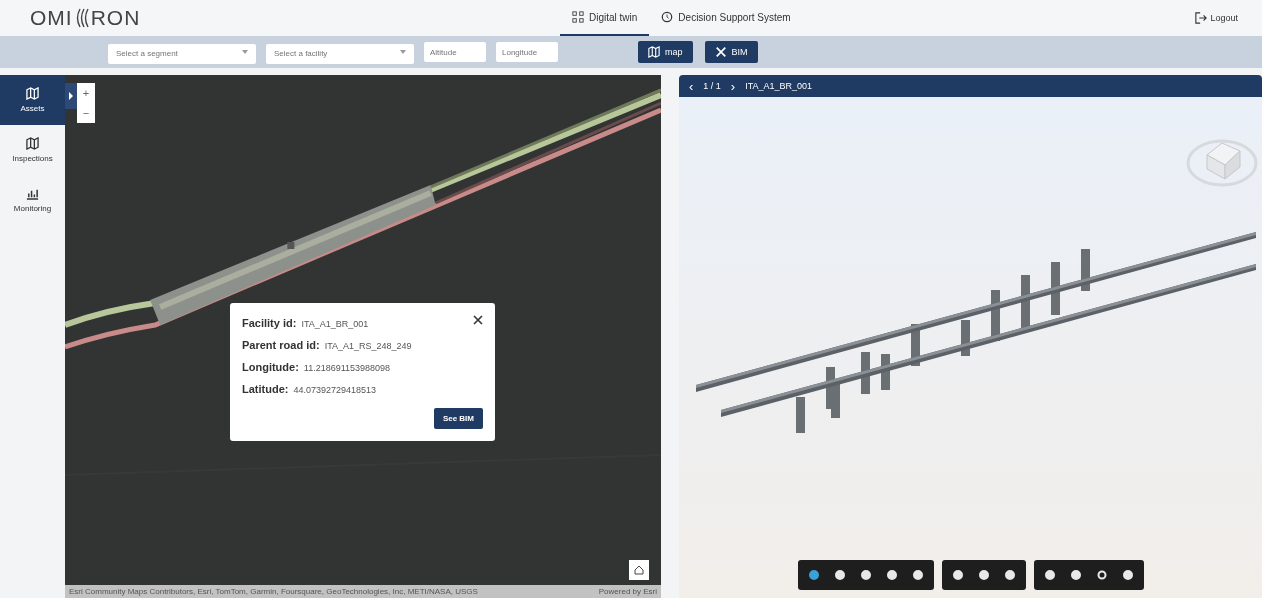  Describe the element at coordinates (455, 52) in the screenshot. I see `altitude-field: Altitude` at that location.